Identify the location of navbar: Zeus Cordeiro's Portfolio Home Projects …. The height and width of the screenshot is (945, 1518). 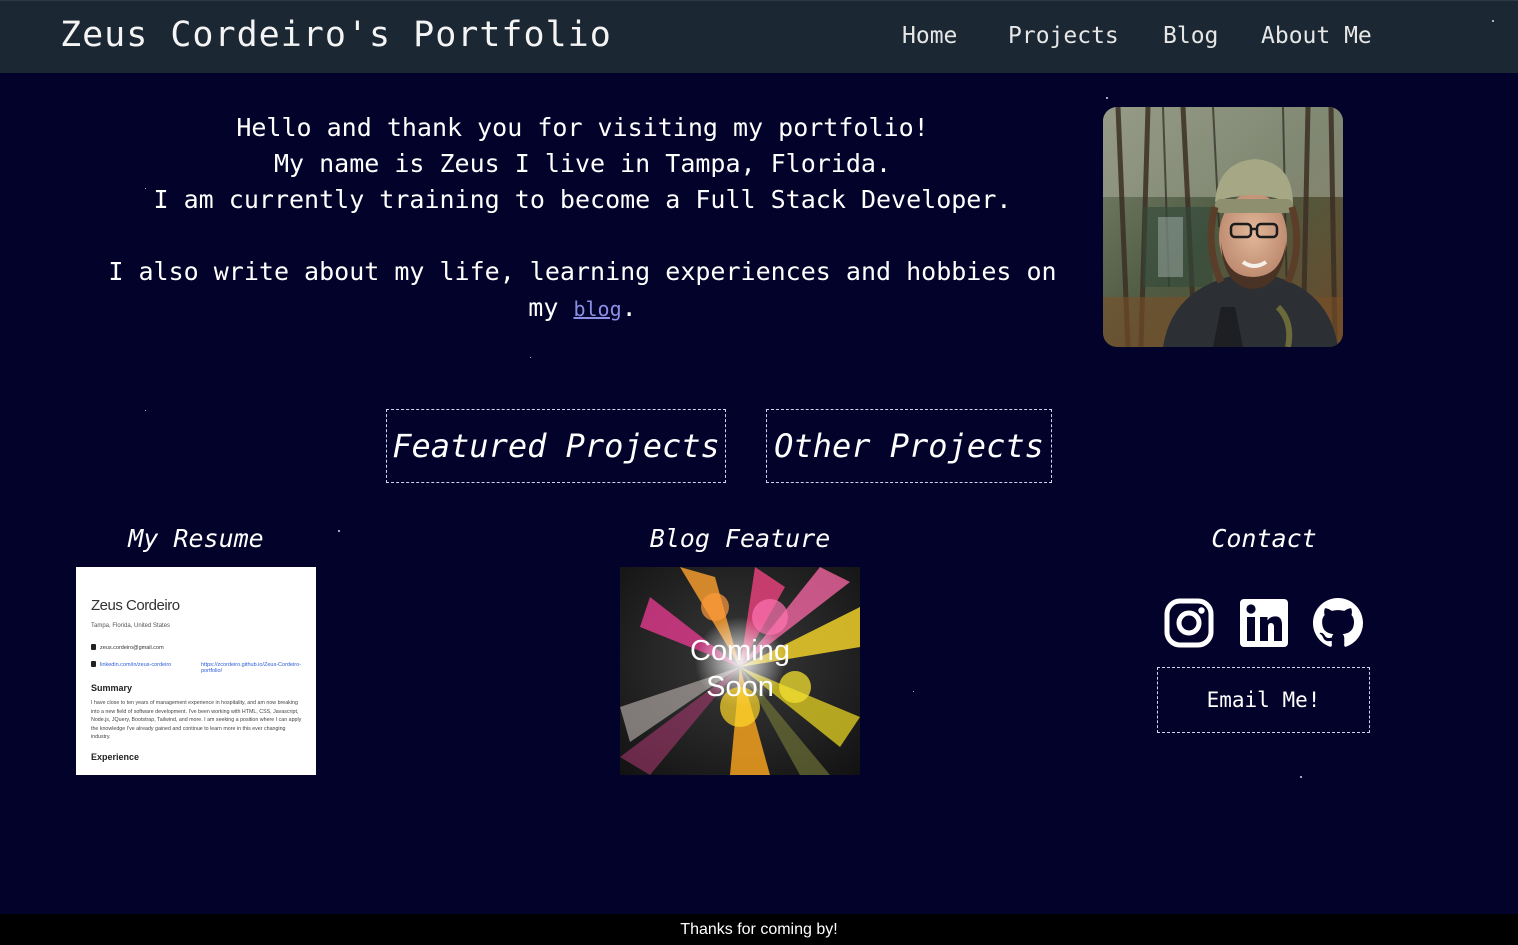
(759, 36).